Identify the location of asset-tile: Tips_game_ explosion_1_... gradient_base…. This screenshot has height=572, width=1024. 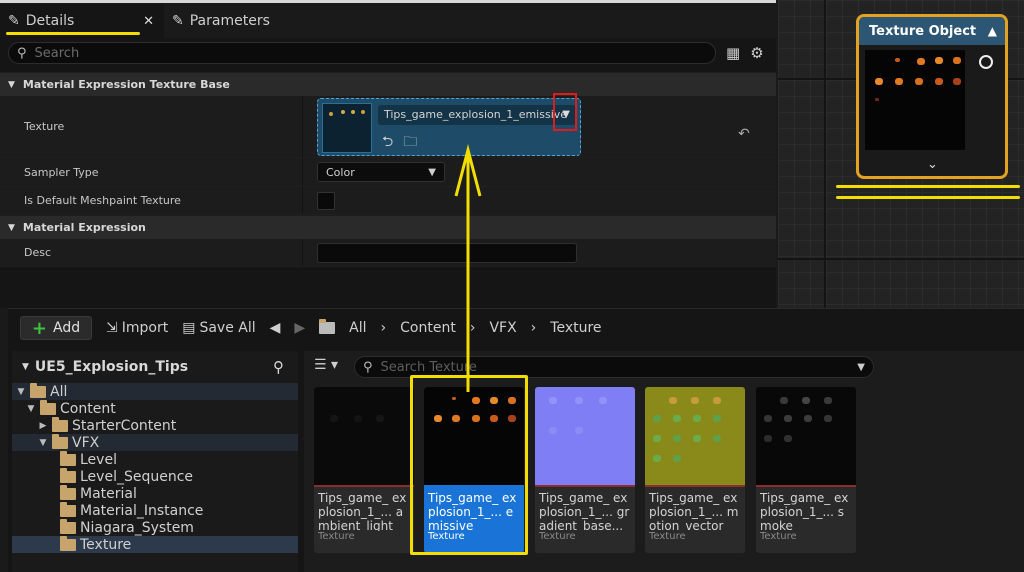
(585, 470).